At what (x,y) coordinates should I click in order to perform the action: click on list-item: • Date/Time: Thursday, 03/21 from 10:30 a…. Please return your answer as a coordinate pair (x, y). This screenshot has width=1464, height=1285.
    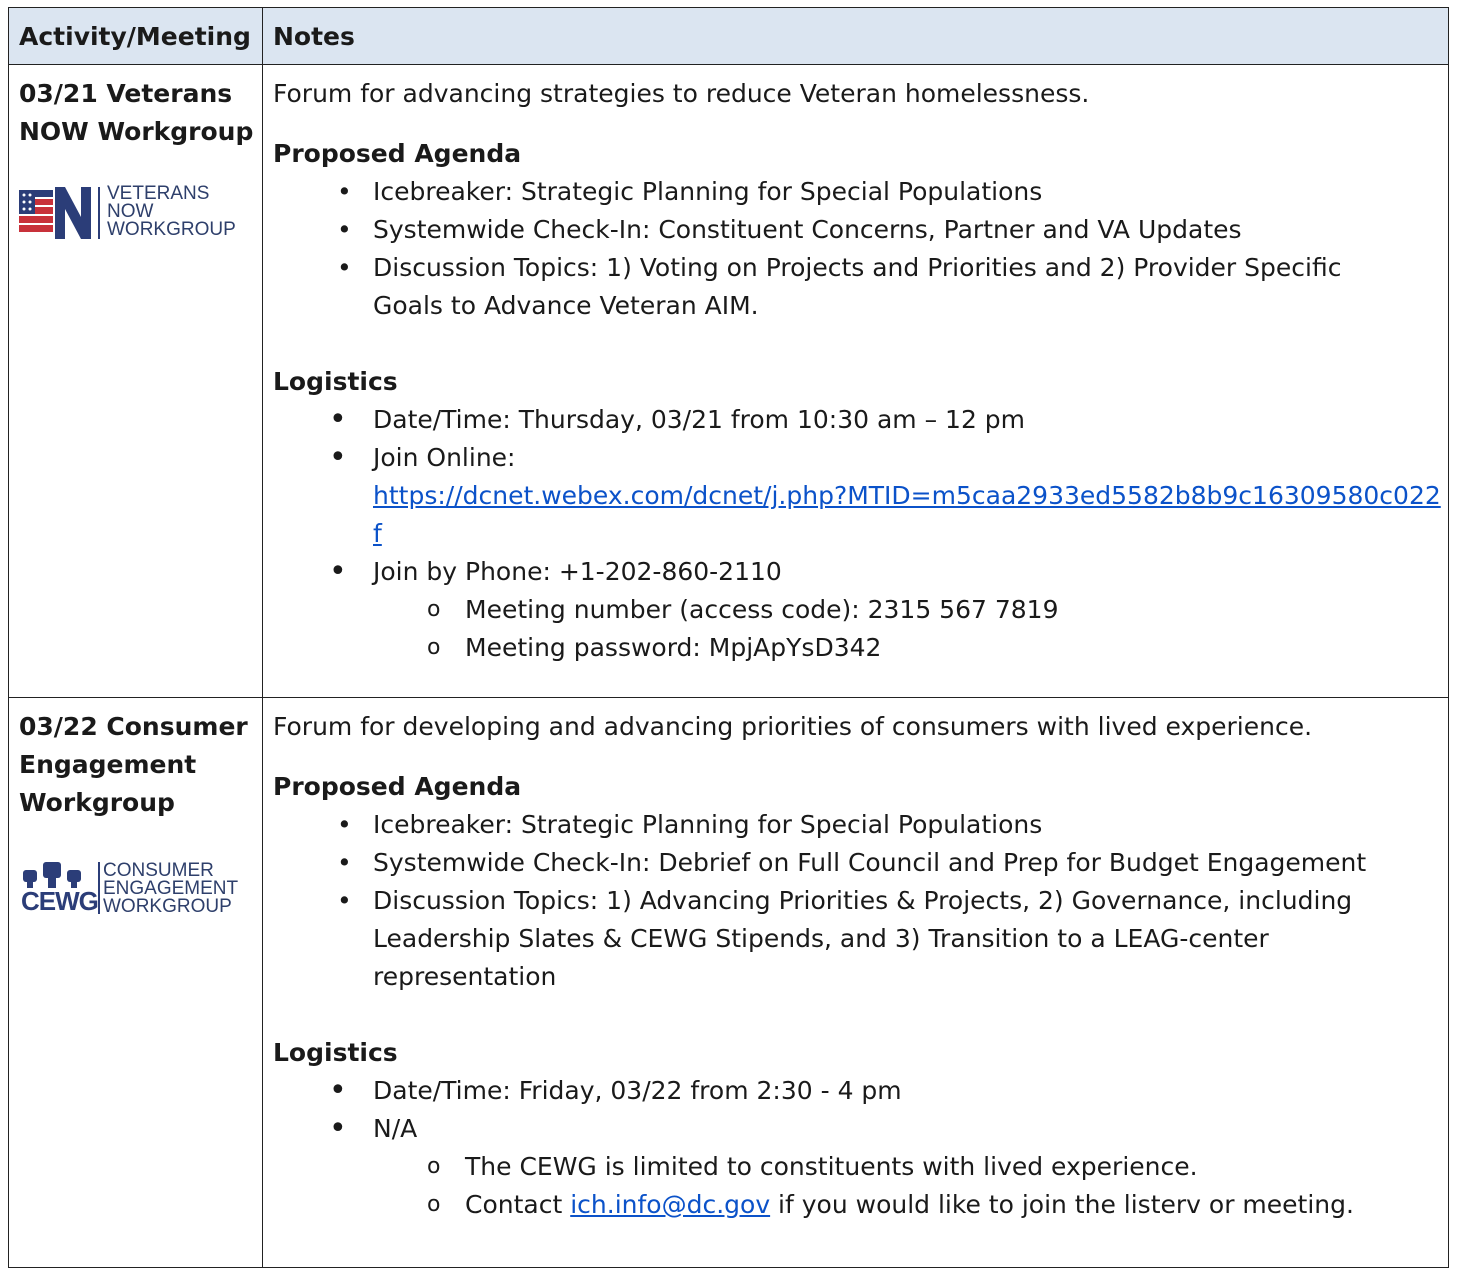
    Looking at the image, I should click on (677, 419).